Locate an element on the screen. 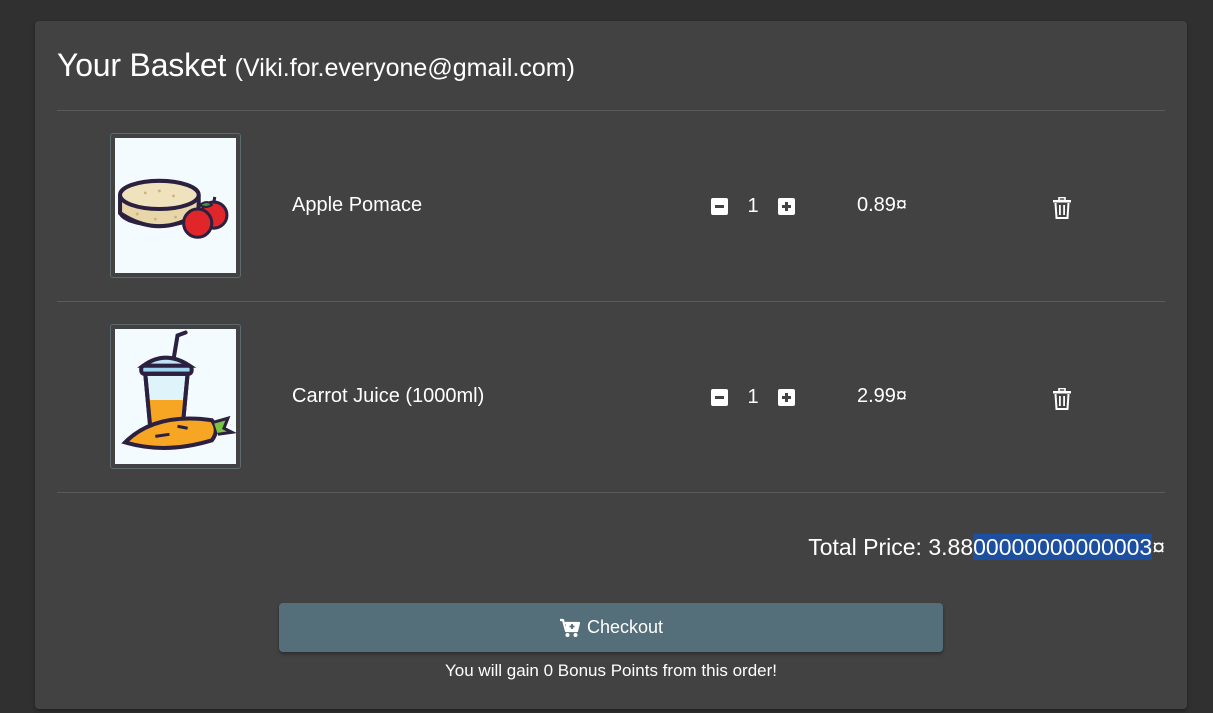  checkout-button: Checkout is located at coordinates (611, 627).